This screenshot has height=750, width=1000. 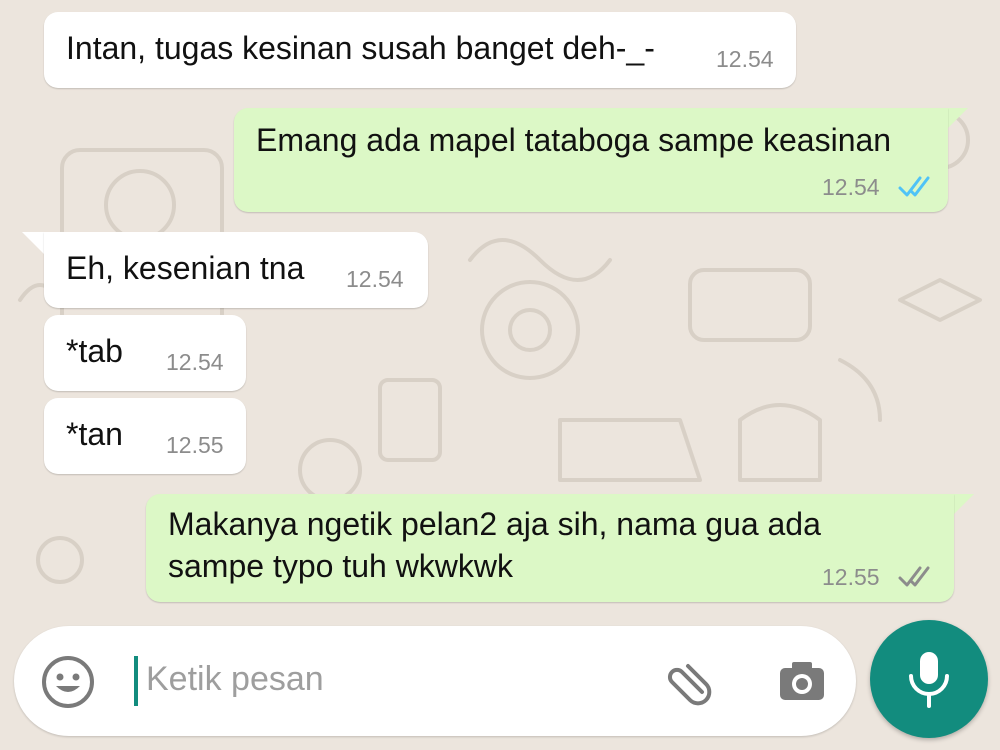 What do you see at coordinates (360, 48) in the screenshot?
I see `message-text: Intan, tugas kesinan susah banget deh-_-` at bounding box center [360, 48].